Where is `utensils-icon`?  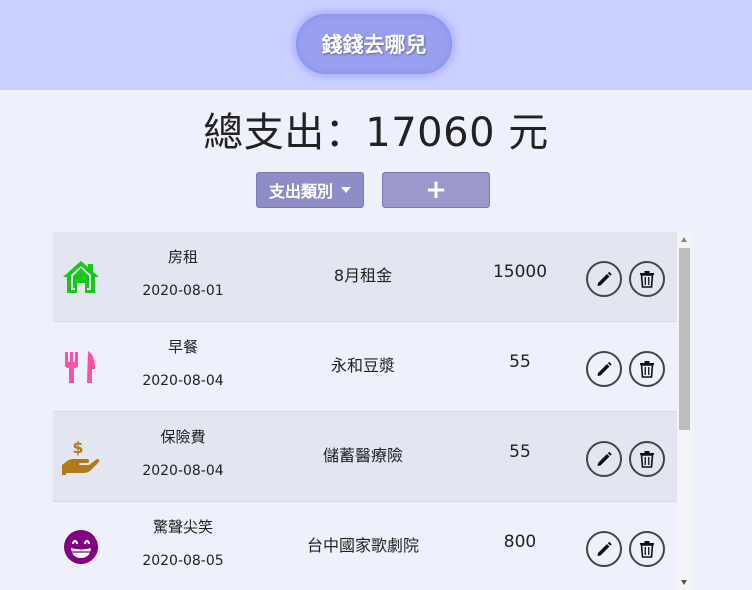
utensils-icon is located at coordinates (80, 367).